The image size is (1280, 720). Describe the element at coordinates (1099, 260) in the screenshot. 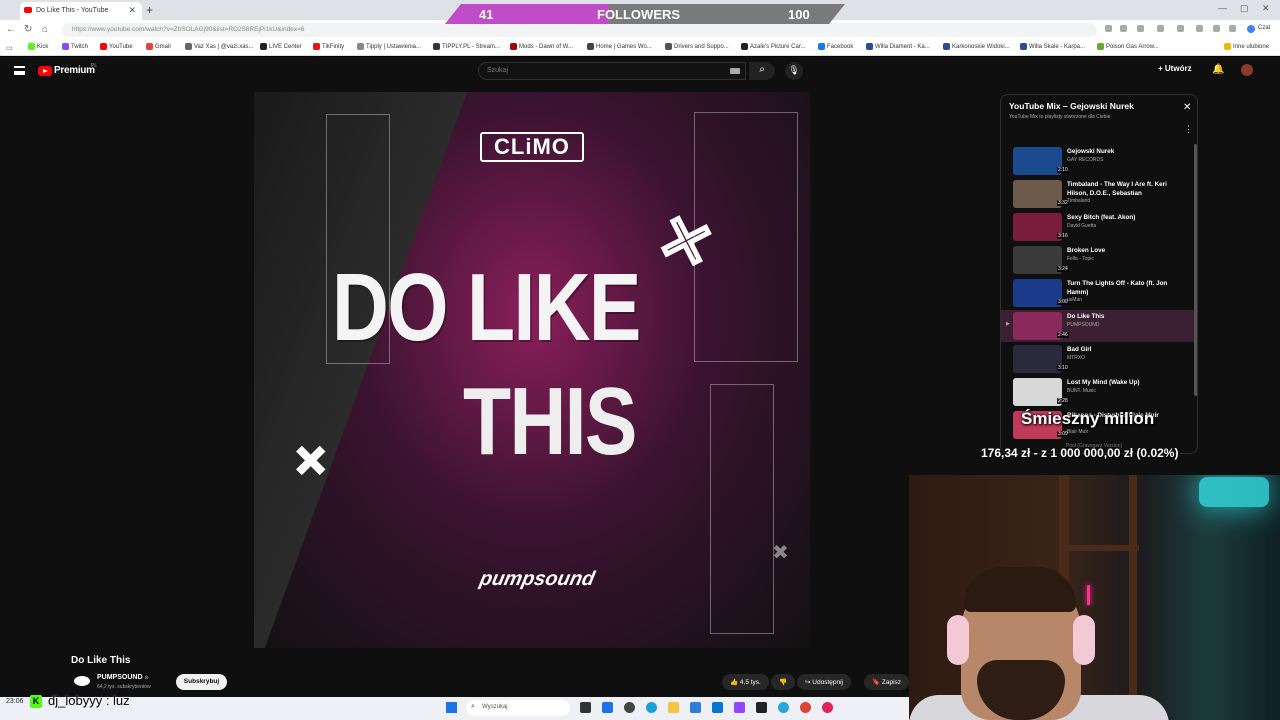

I see `playlist-item: 3:24 Broken Love Fella - Topic` at that location.